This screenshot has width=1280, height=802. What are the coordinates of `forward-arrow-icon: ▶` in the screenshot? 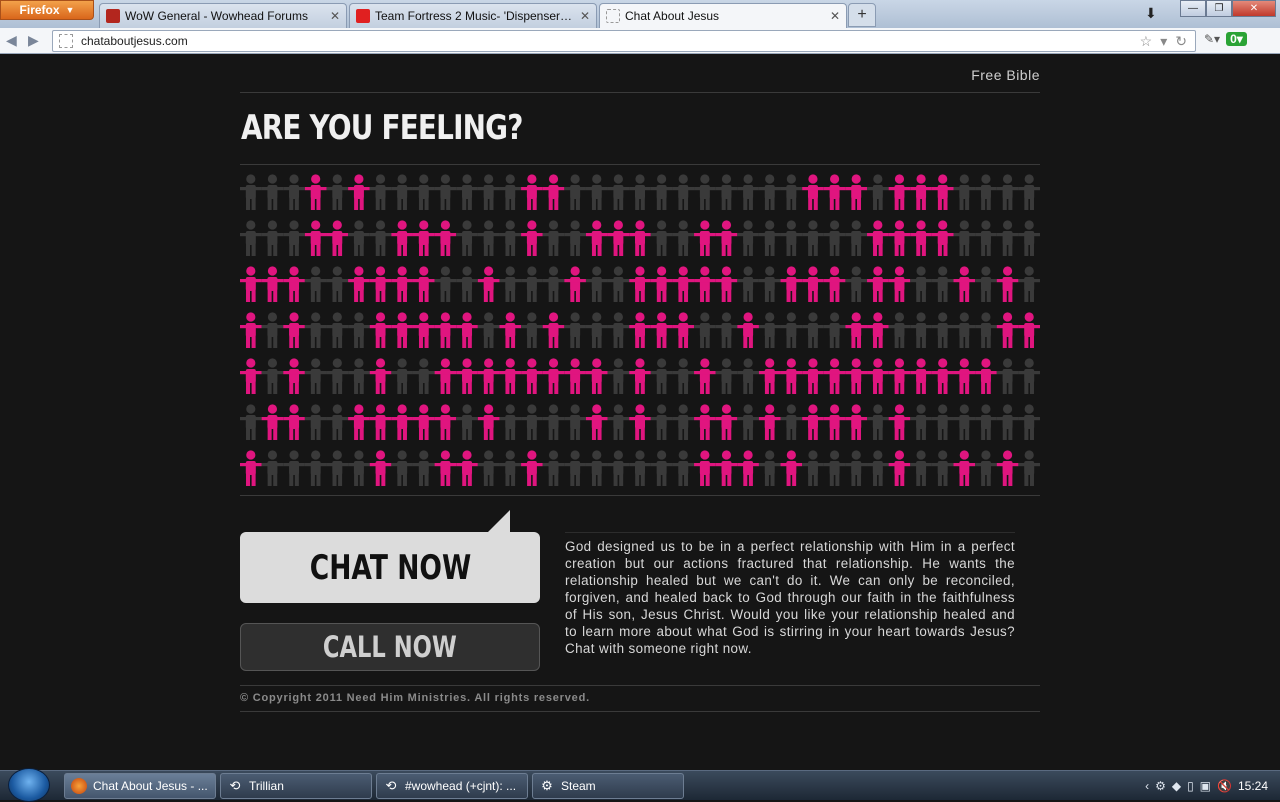 It's located at (33, 40).